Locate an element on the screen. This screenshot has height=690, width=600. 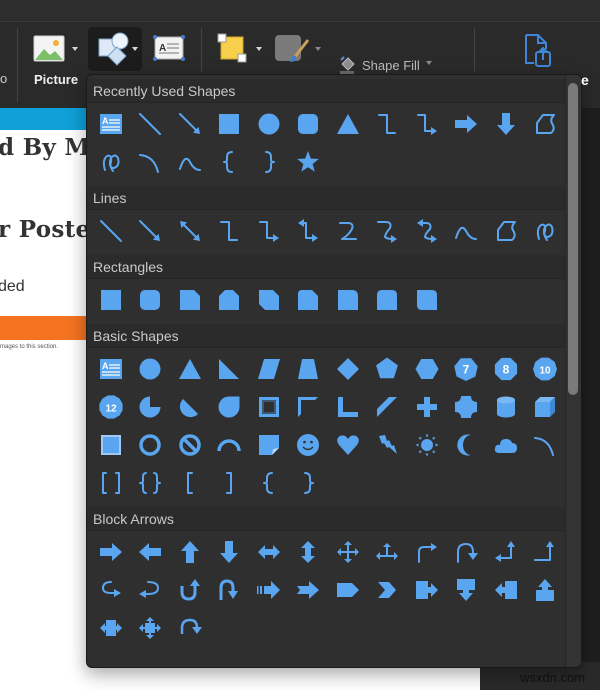
shape-item-diagonal-stripe is located at coordinates (388, 407).